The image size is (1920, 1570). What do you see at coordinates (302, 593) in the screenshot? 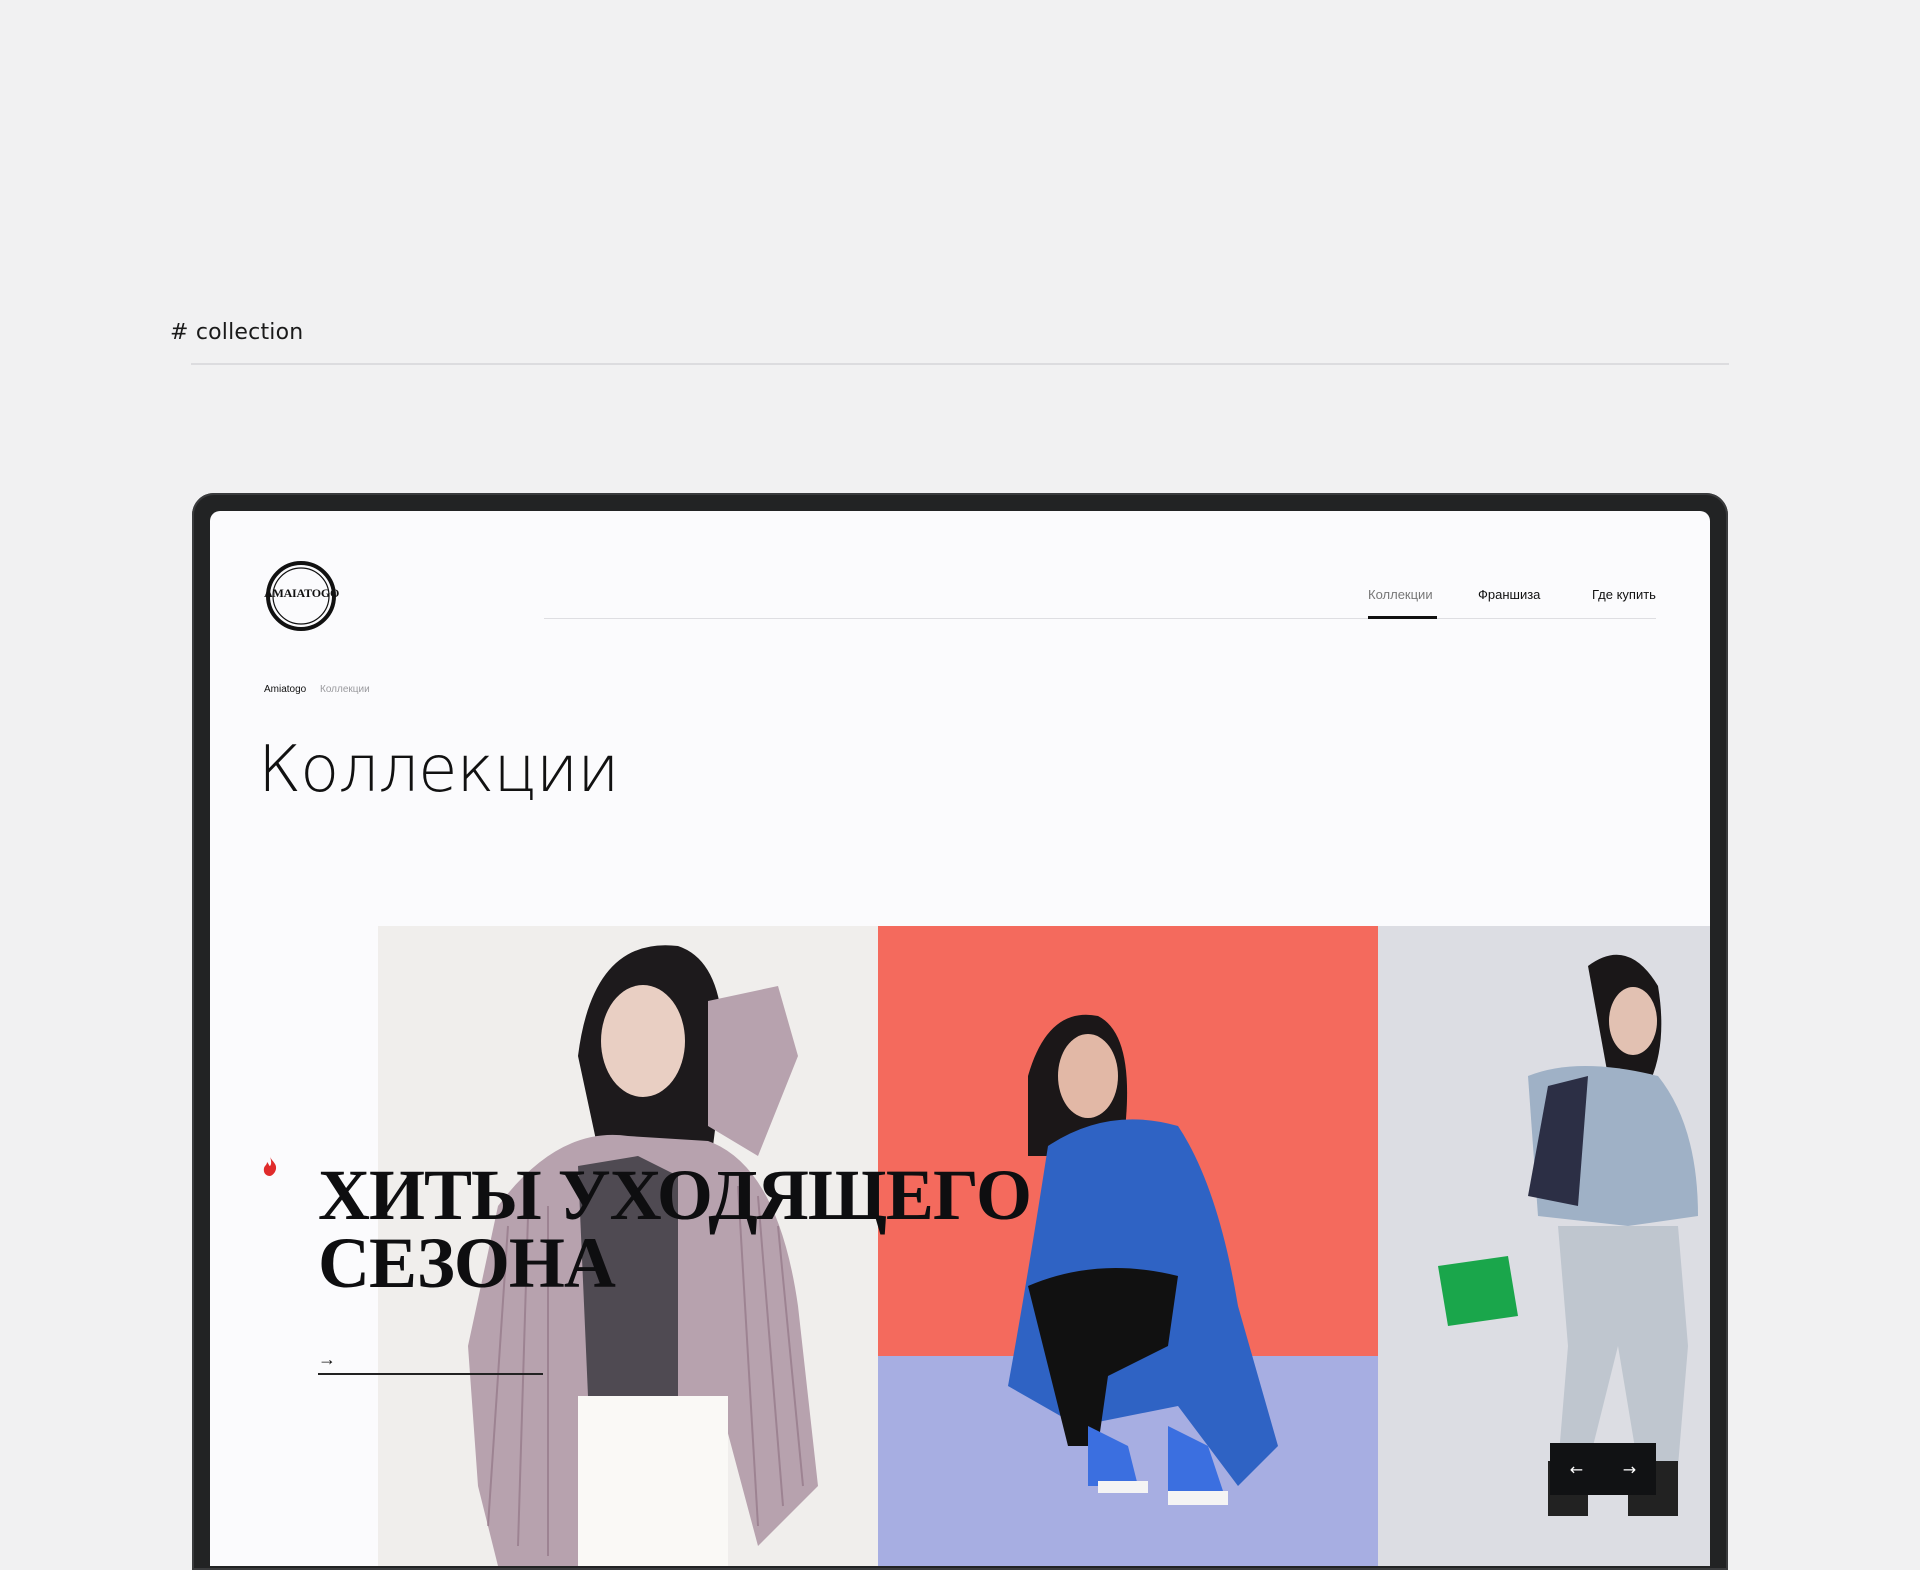
I see `logo-text: AMAIATOGO` at bounding box center [302, 593].